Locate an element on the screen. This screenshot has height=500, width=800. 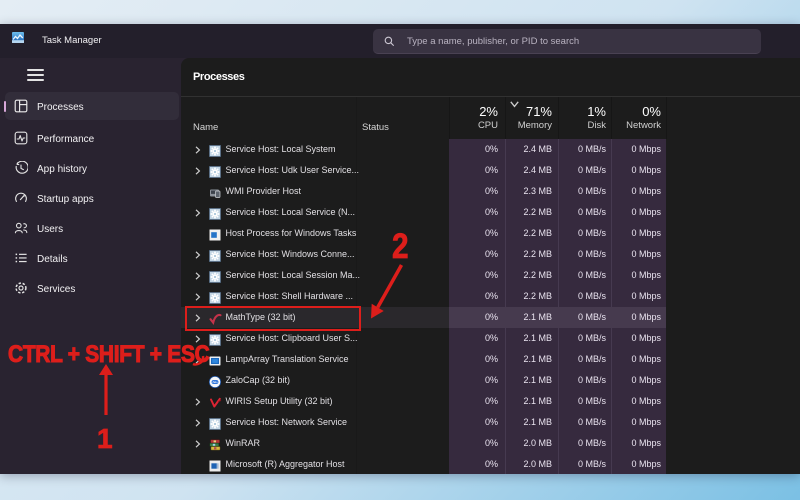
svg-text: Zalo is located at coordinates (215, 382).